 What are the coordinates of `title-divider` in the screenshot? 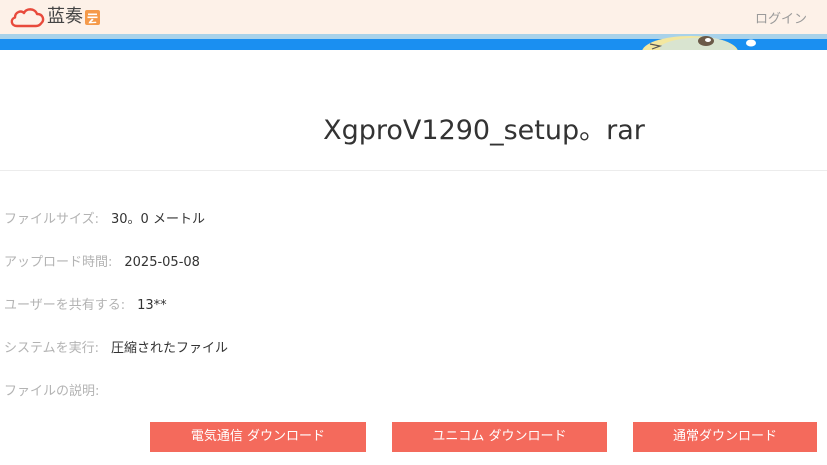 It's located at (413, 170).